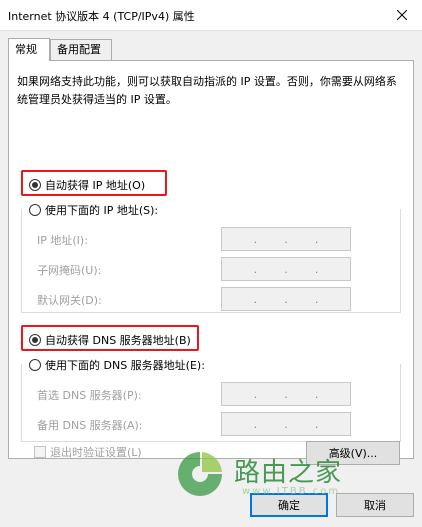 The height and width of the screenshot is (527, 422). I want to click on default-gateway-label: 默认网关(D):, so click(69, 300).